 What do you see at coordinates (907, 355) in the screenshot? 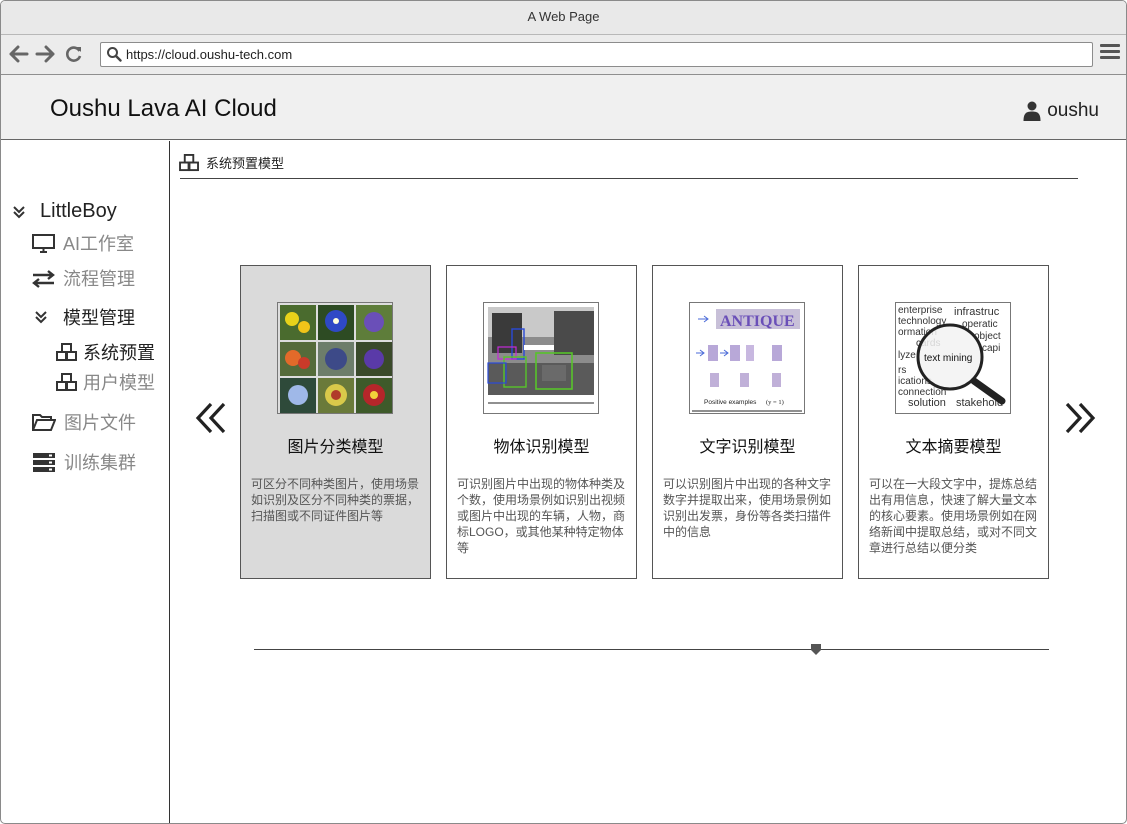
I see `word-cloud-word: lyze` at bounding box center [907, 355].